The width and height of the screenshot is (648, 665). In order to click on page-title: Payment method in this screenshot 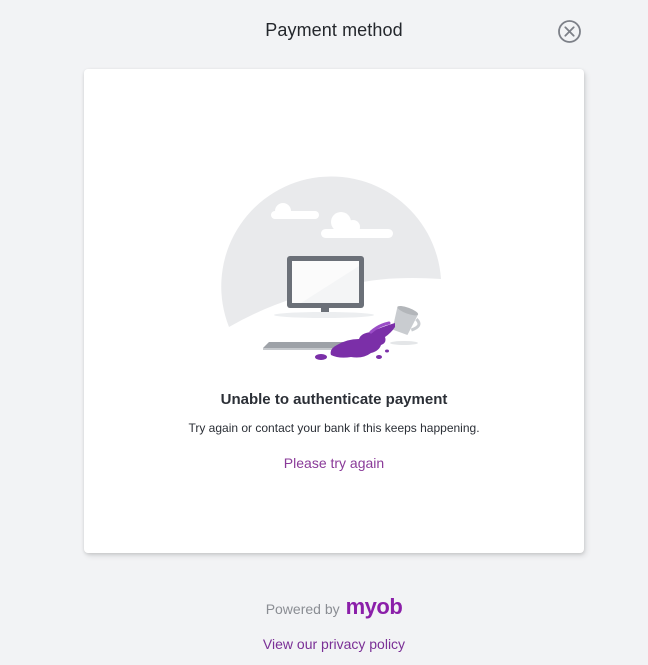, I will do `click(334, 30)`.